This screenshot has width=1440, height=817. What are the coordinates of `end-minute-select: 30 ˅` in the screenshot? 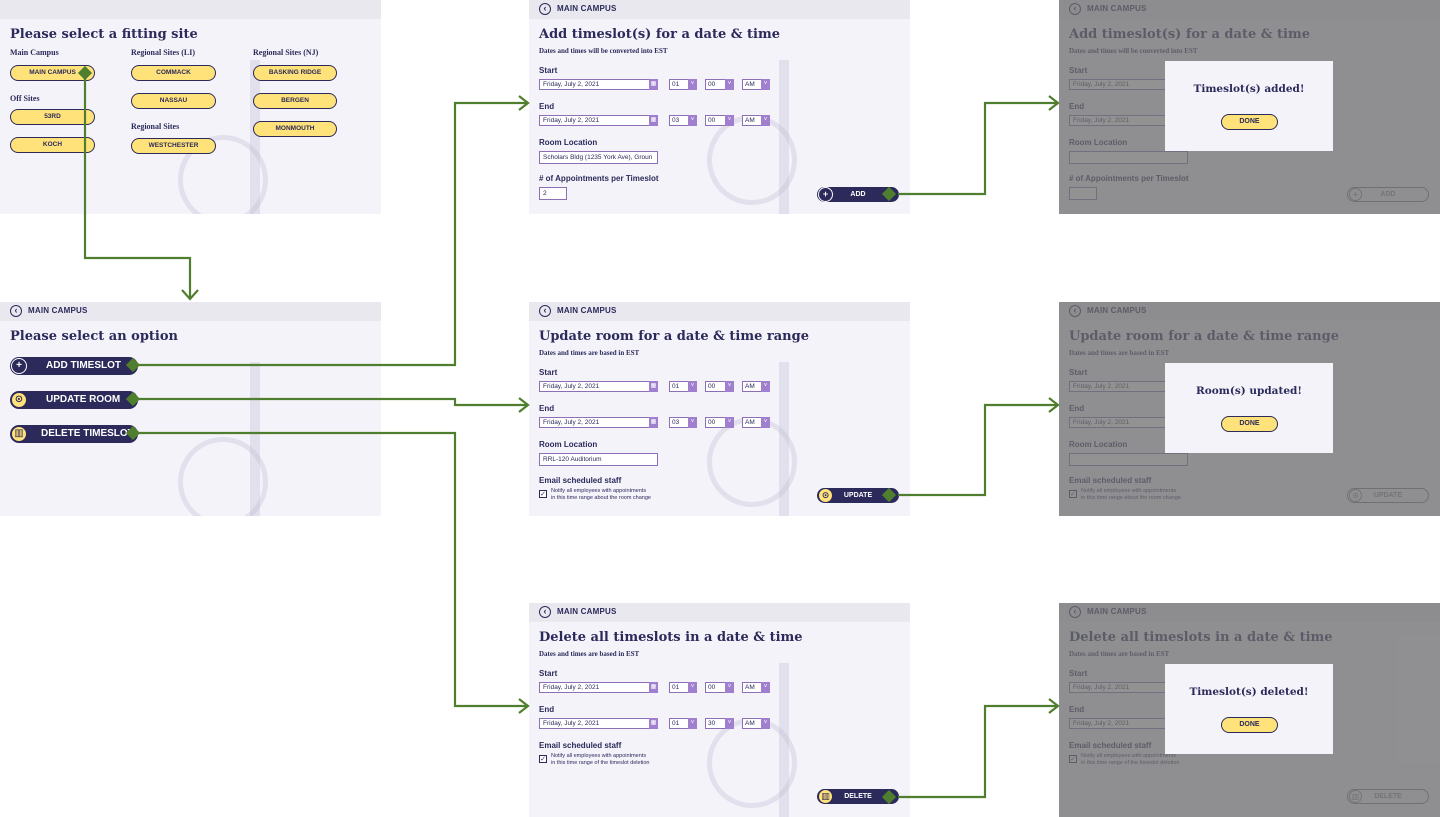 It's located at (719, 723).